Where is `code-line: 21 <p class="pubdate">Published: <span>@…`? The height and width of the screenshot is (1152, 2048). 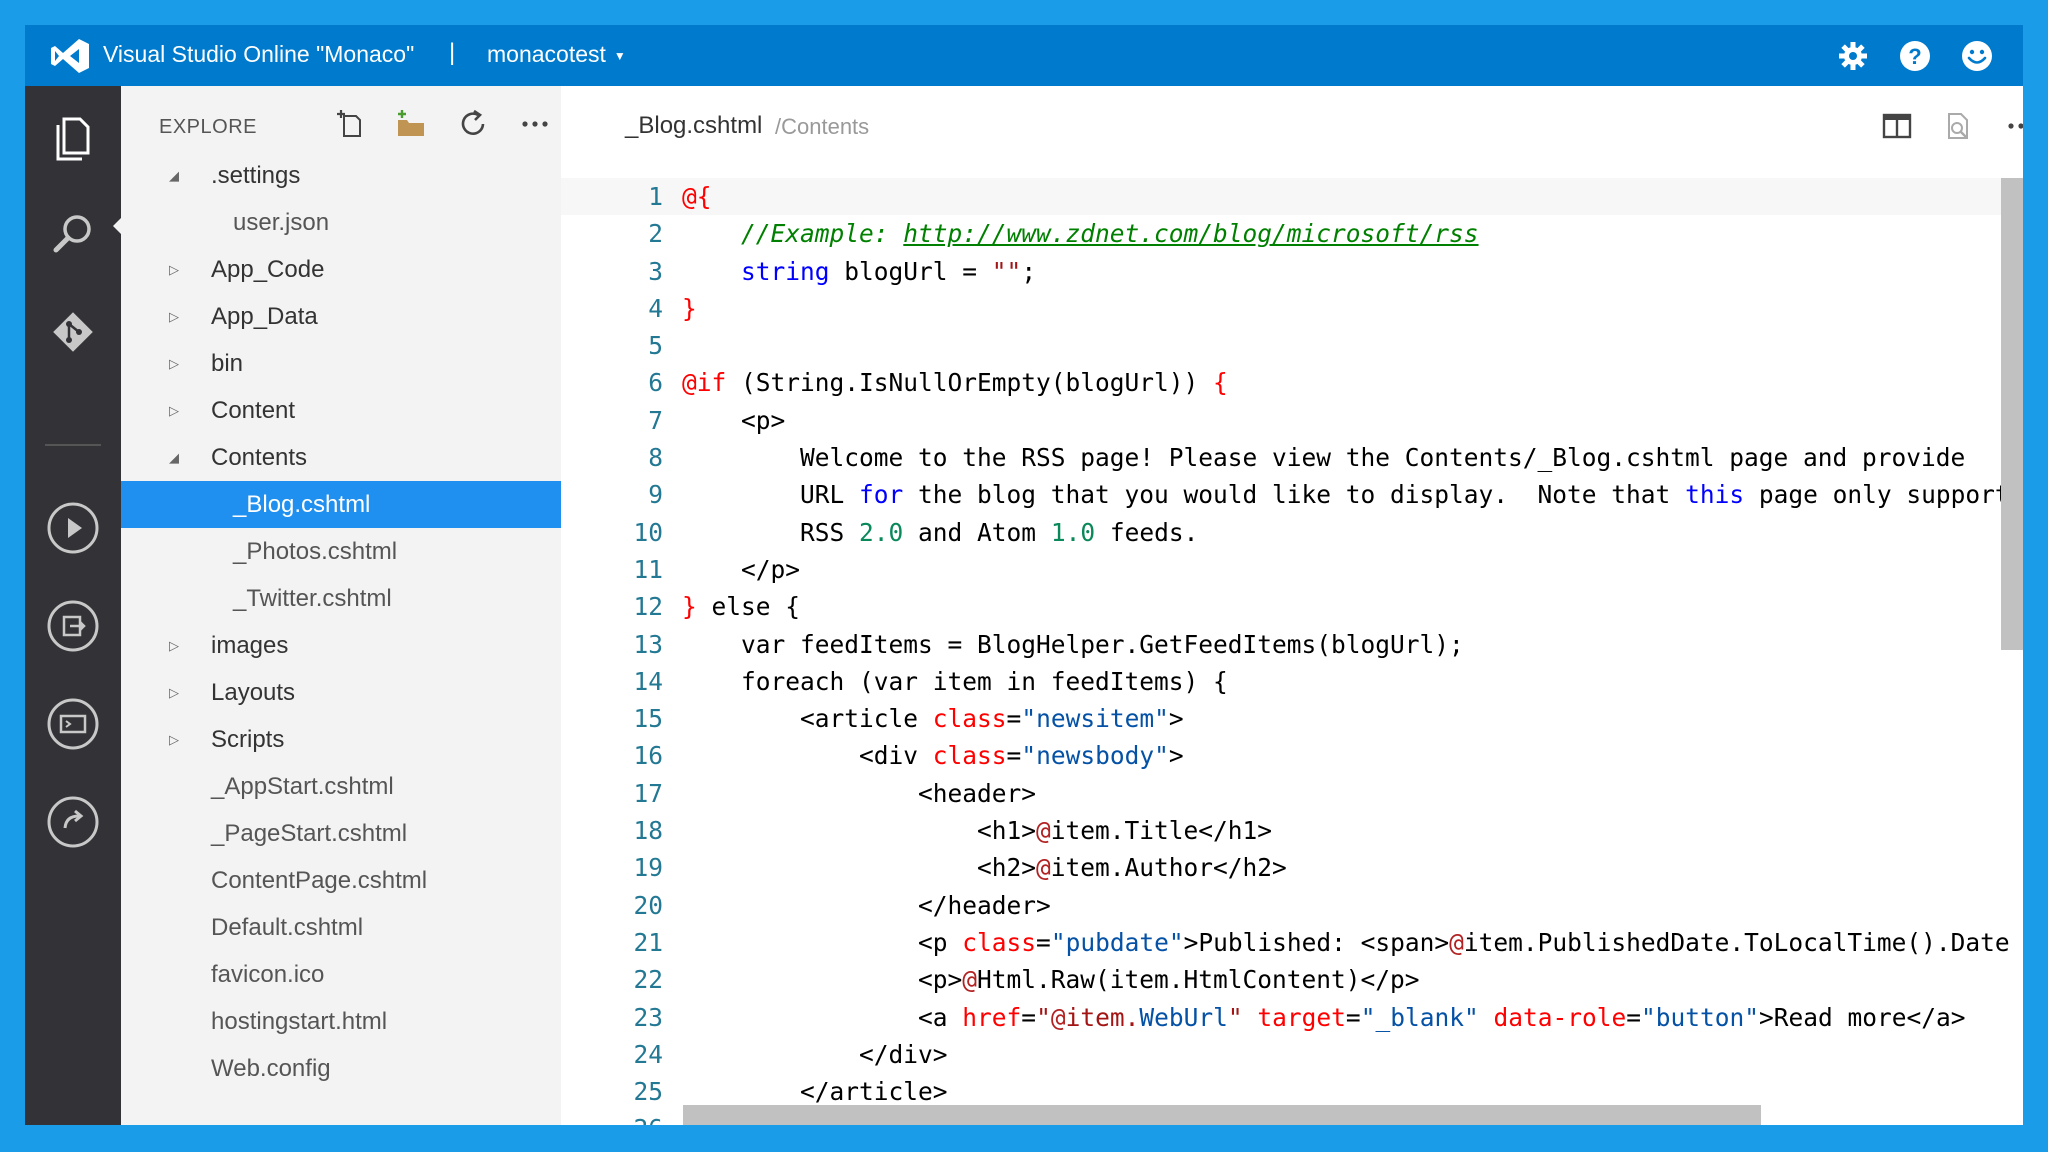
code-line: 21 <p class="pubdate">Published: <span>@… is located at coordinates (1292, 942).